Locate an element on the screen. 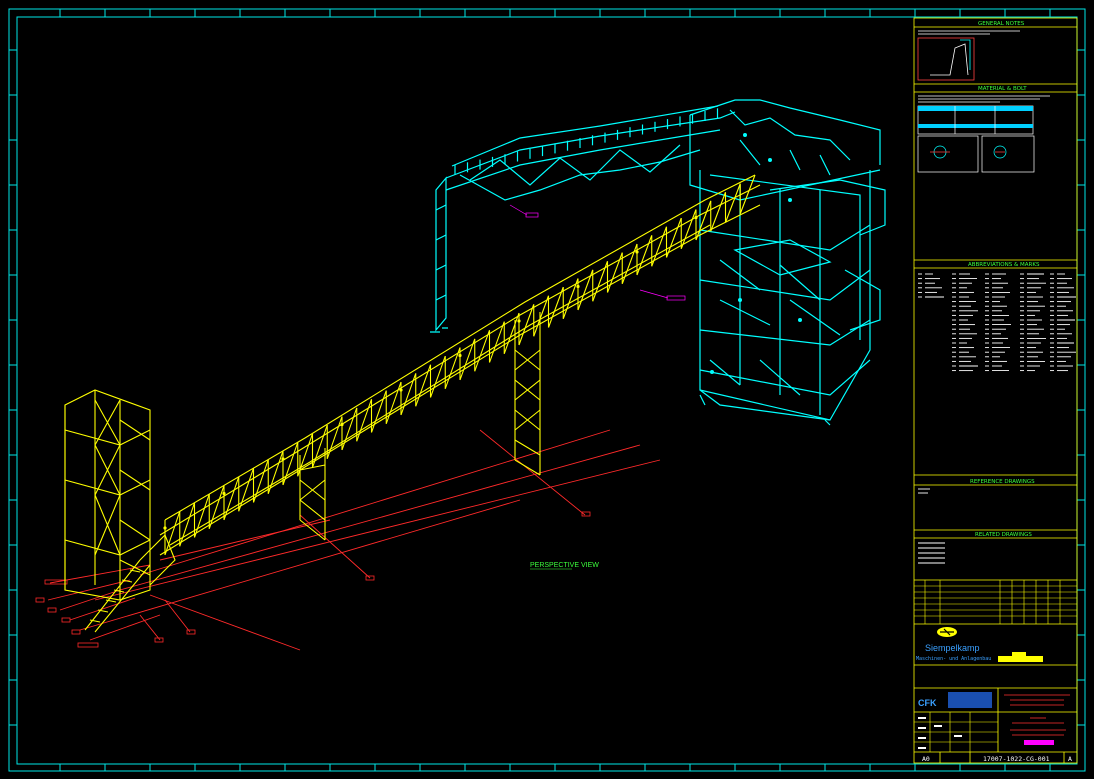 Image resolution: width=1094 pixels, height=779 pixels. company-stamp is located at coordinates (1020, 659).